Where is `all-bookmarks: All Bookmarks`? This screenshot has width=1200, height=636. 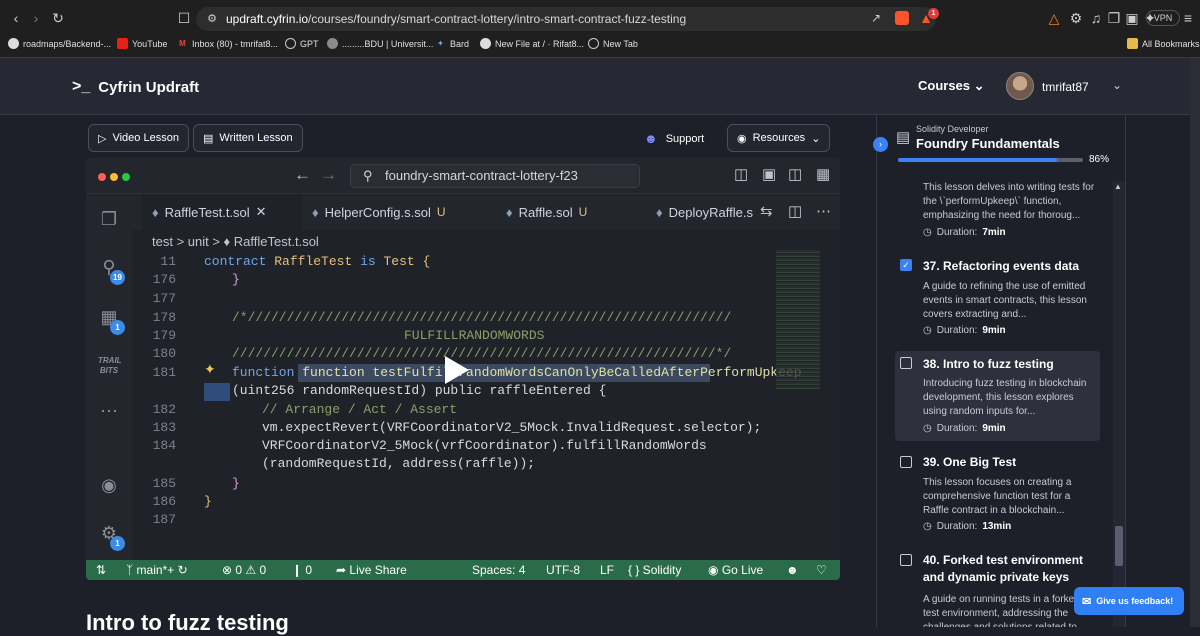 all-bookmarks: All Bookmarks is located at coordinates (1163, 43).